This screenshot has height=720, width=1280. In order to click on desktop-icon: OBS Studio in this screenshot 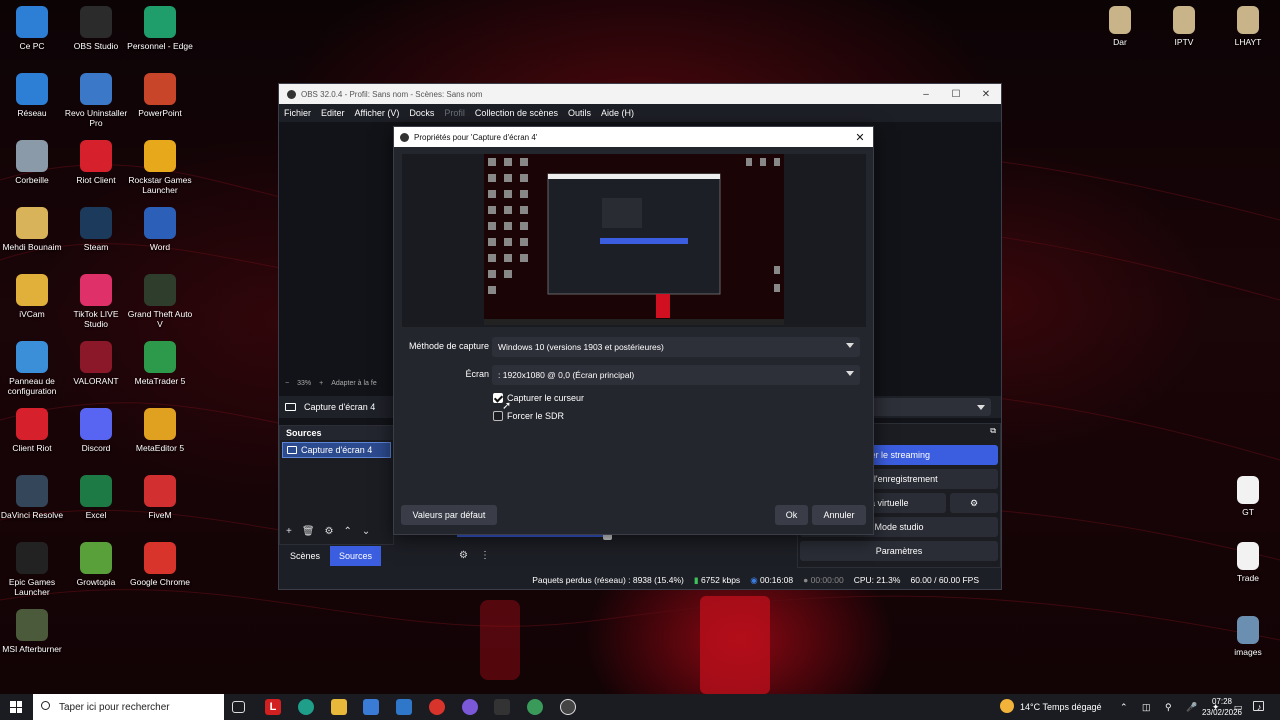, I will do `click(96, 28)`.